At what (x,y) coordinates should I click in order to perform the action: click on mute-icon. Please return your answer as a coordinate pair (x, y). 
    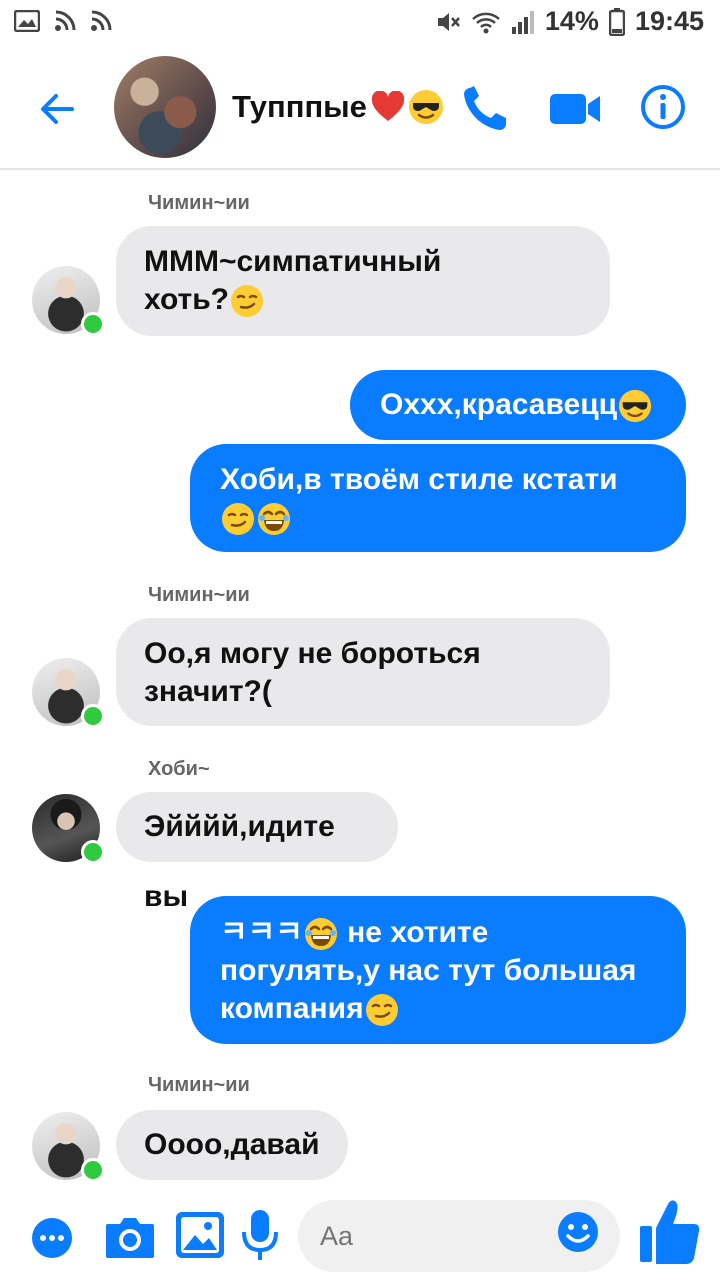
    Looking at the image, I should click on (448, 22).